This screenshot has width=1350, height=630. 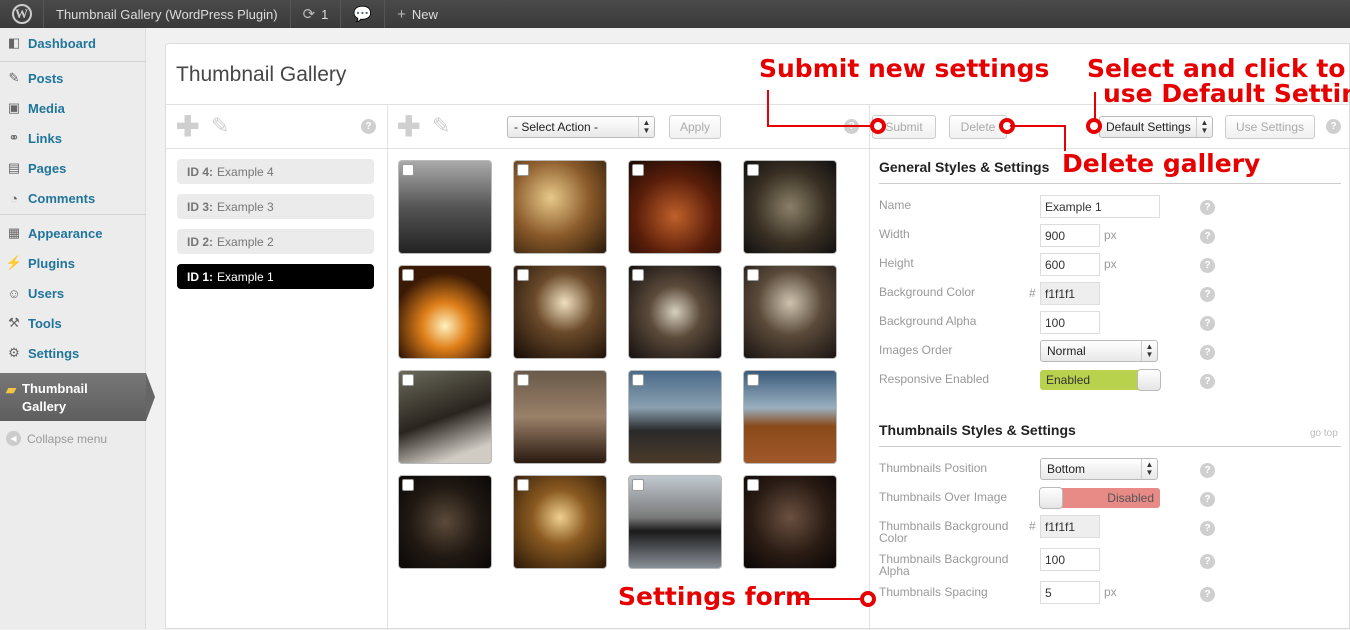 I want to click on sidebar-item-links: ⚭ Links, so click(x=73, y=138).